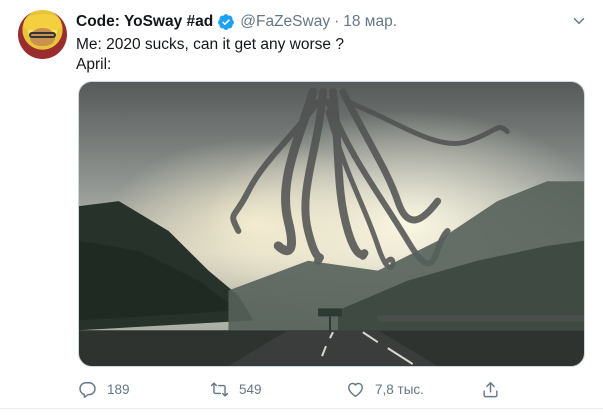 The image size is (603, 417). I want to click on heart-icon, so click(355, 389).